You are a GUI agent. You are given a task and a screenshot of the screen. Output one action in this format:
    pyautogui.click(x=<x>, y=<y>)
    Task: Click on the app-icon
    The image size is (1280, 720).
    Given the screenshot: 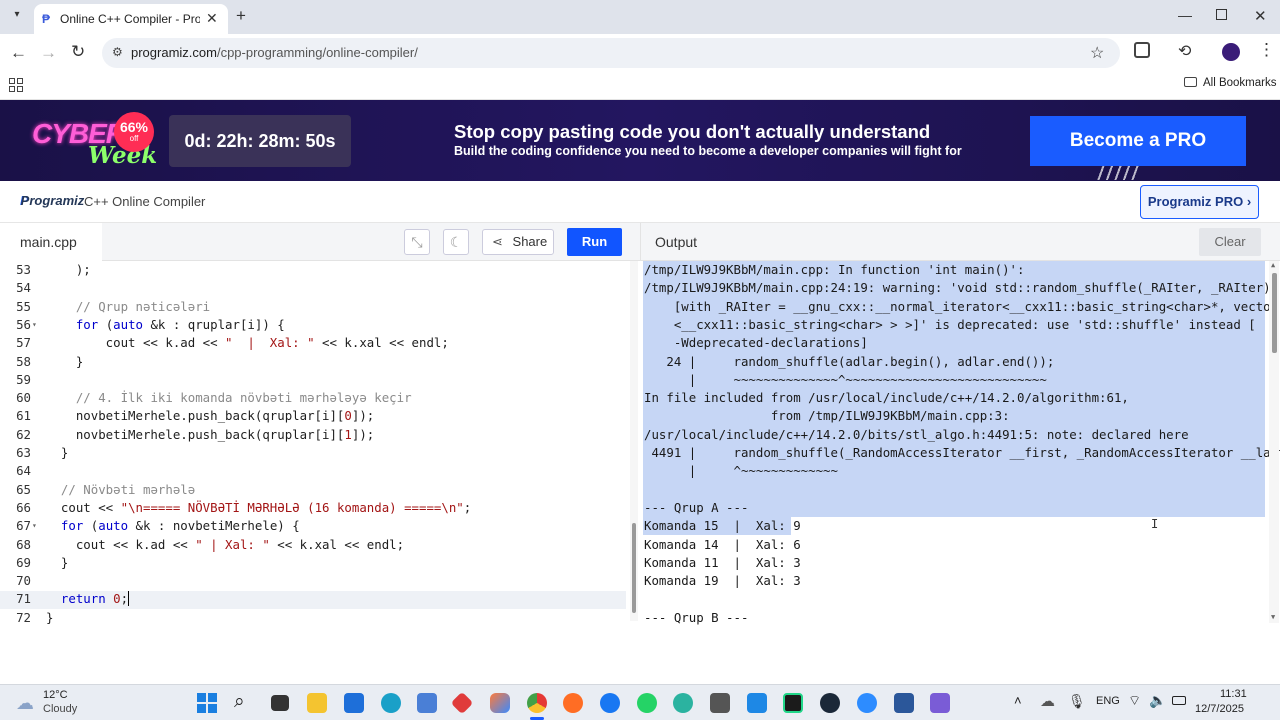 What is the action you would take?
    pyautogui.click(x=683, y=703)
    